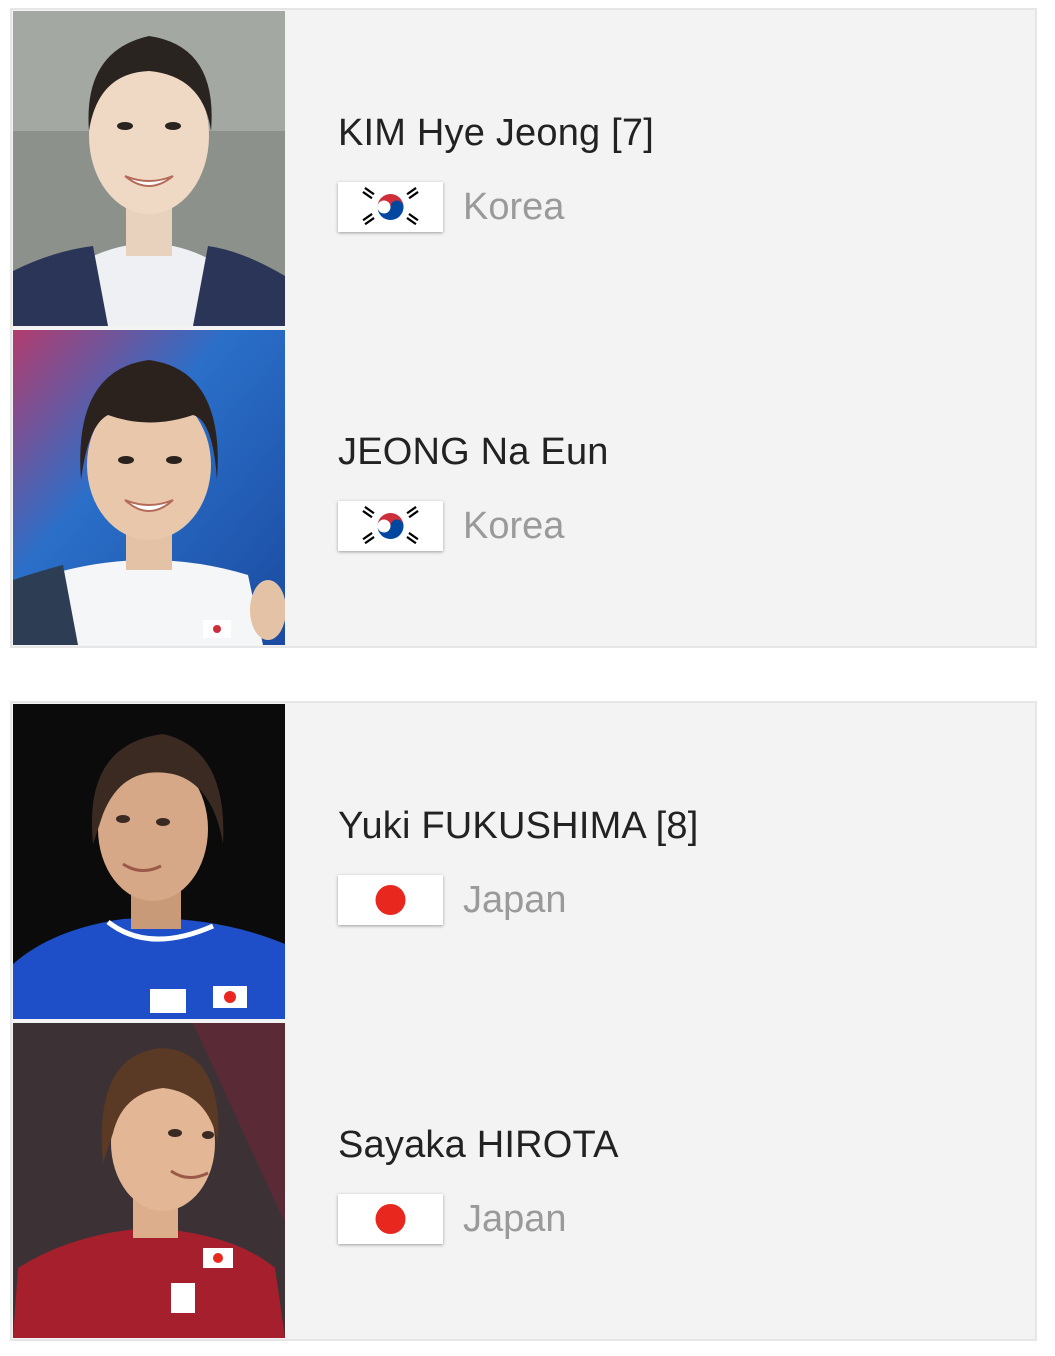 The height and width of the screenshot is (1356, 1055). I want to click on player-name: Yuki FUKUSHIMA [8], so click(518, 826).